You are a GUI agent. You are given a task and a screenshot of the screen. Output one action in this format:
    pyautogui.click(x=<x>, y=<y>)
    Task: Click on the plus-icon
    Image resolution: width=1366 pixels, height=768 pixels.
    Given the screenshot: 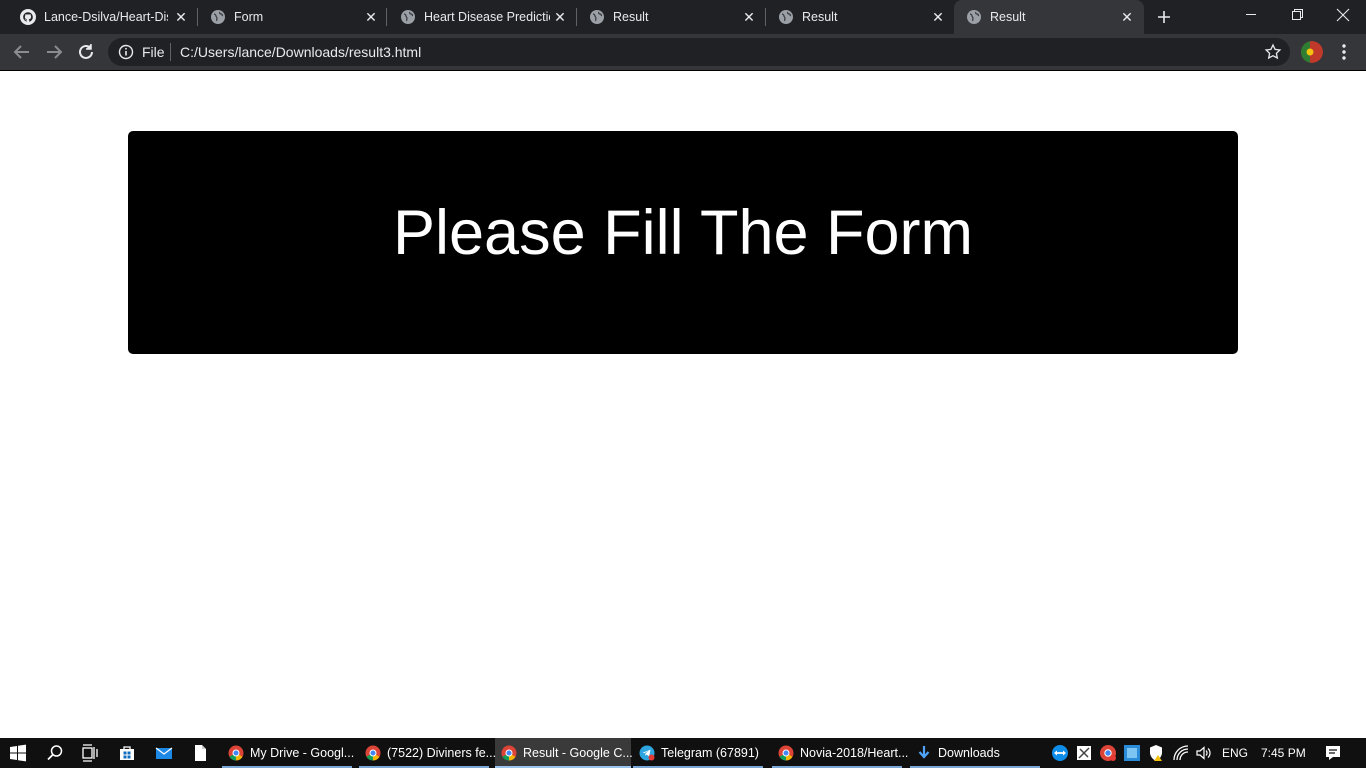 What is the action you would take?
    pyautogui.click(x=1164, y=17)
    